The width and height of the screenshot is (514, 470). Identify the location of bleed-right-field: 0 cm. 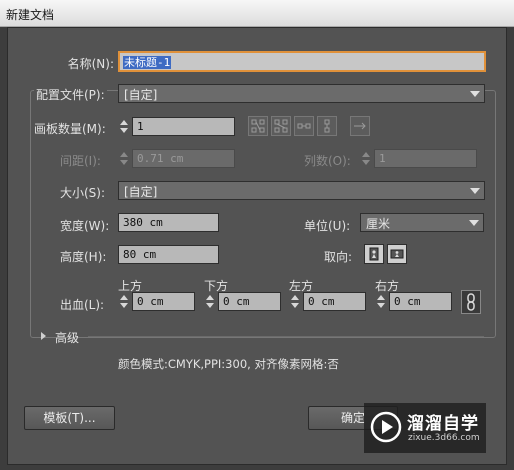
(420, 301).